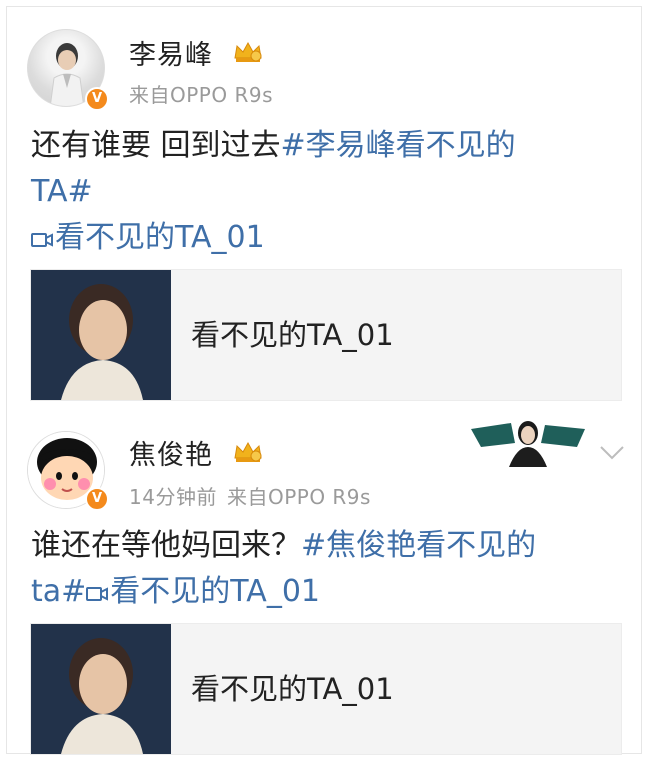 This screenshot has height=759, width=648. I want to click on decorative-image, so click(528, 444).